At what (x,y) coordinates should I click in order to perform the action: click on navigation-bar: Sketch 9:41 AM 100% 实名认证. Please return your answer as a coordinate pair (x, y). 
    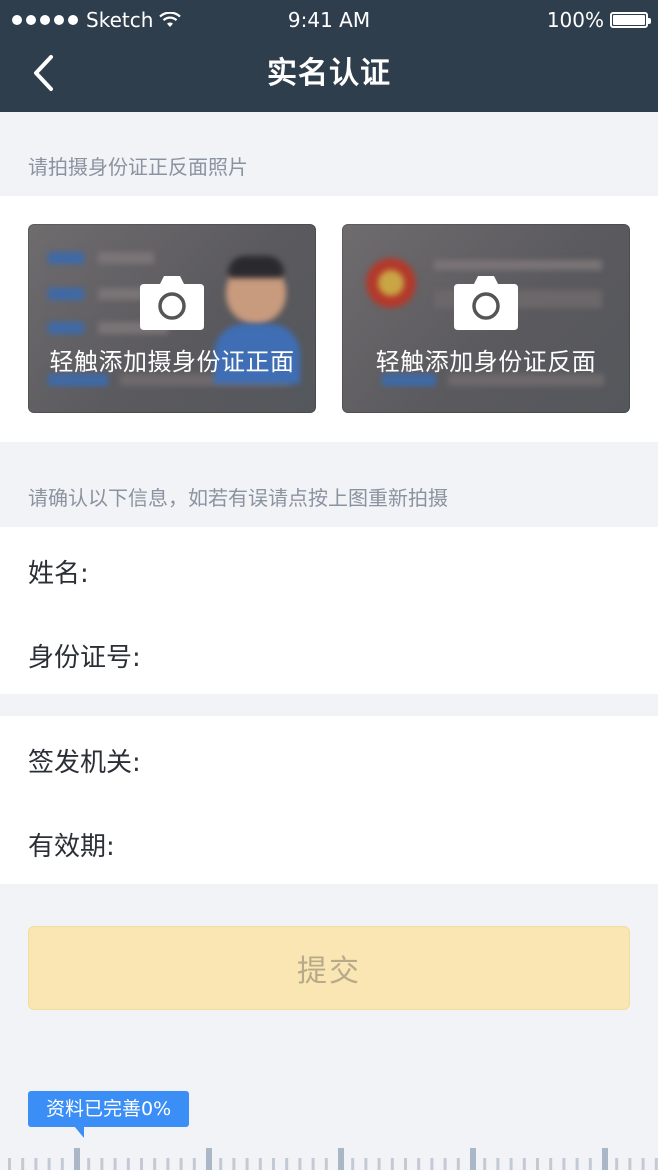
    Looking at the image, I should click on (329, 56).